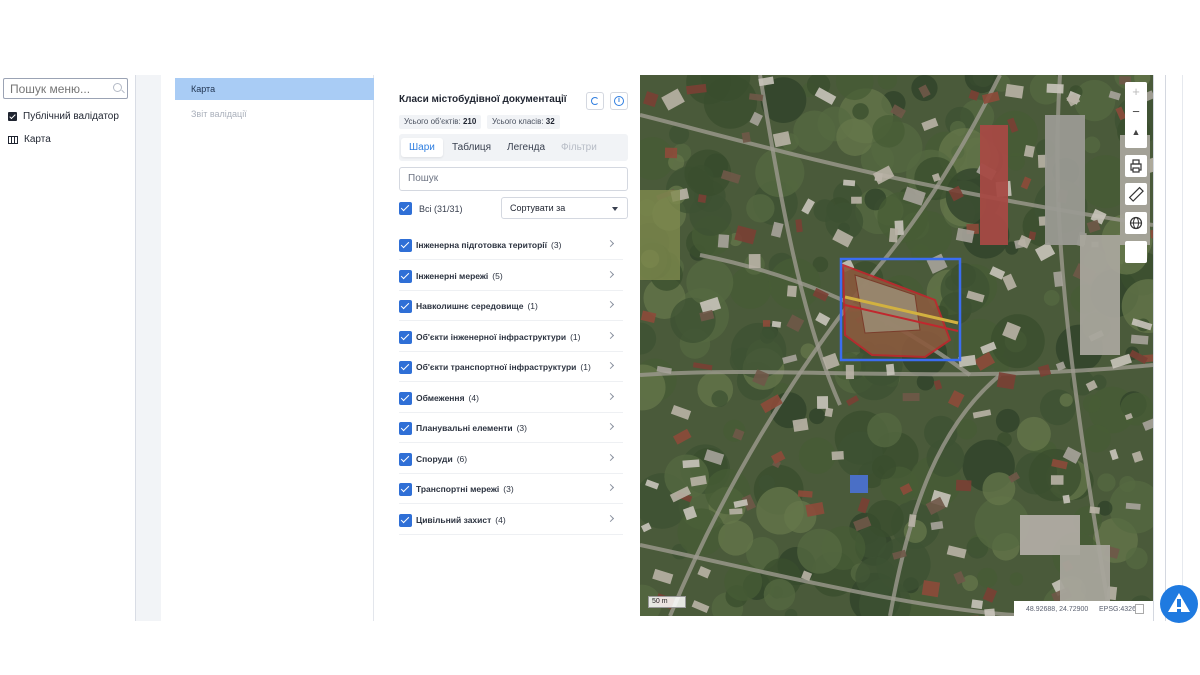 This screenshot has height=675, width=1200. Describe the element at coordinates (511, 459) in the screenshot. I see `layer-row: Споруди (6)` at that location.